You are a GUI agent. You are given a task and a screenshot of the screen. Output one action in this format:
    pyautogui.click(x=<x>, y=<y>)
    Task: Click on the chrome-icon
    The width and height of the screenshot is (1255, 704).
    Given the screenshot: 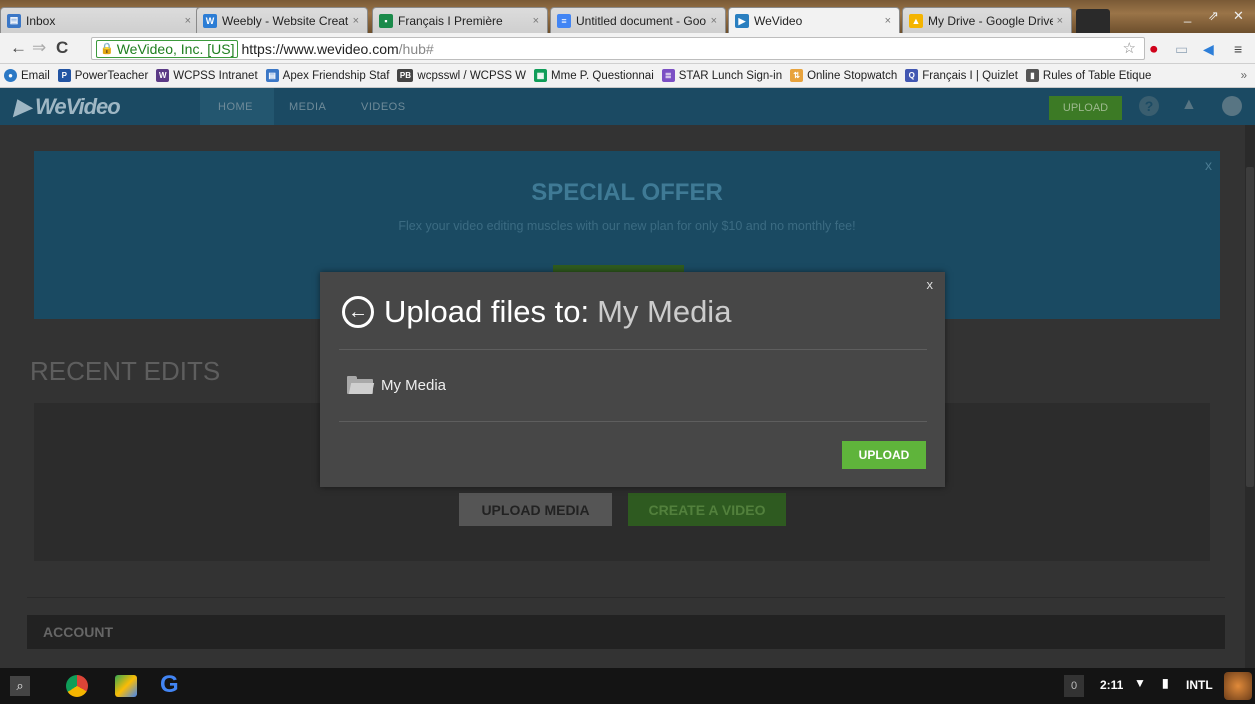 What is the action you would take?
    pyautogui.click(x=77, y=686)
    